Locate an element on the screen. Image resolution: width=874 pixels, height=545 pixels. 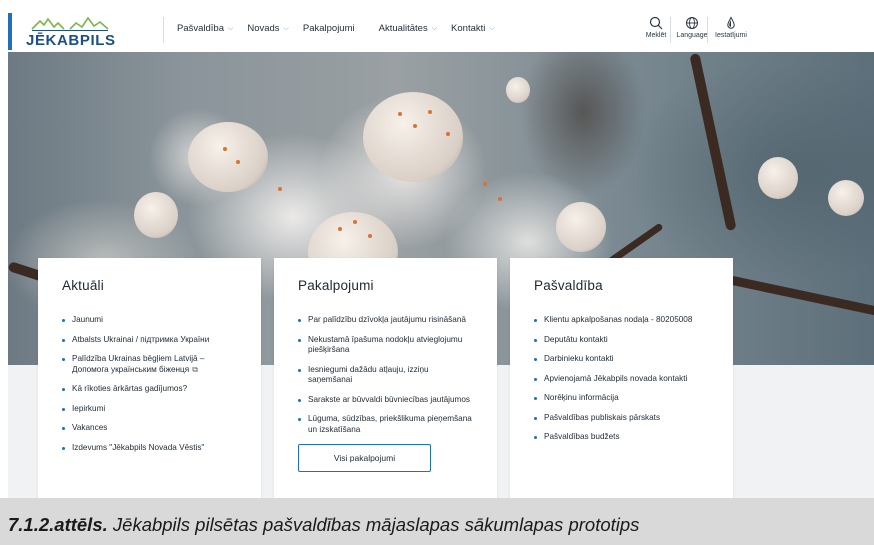
link-budzets: Pašvaldības budžets is located at coordinates (621, 437).